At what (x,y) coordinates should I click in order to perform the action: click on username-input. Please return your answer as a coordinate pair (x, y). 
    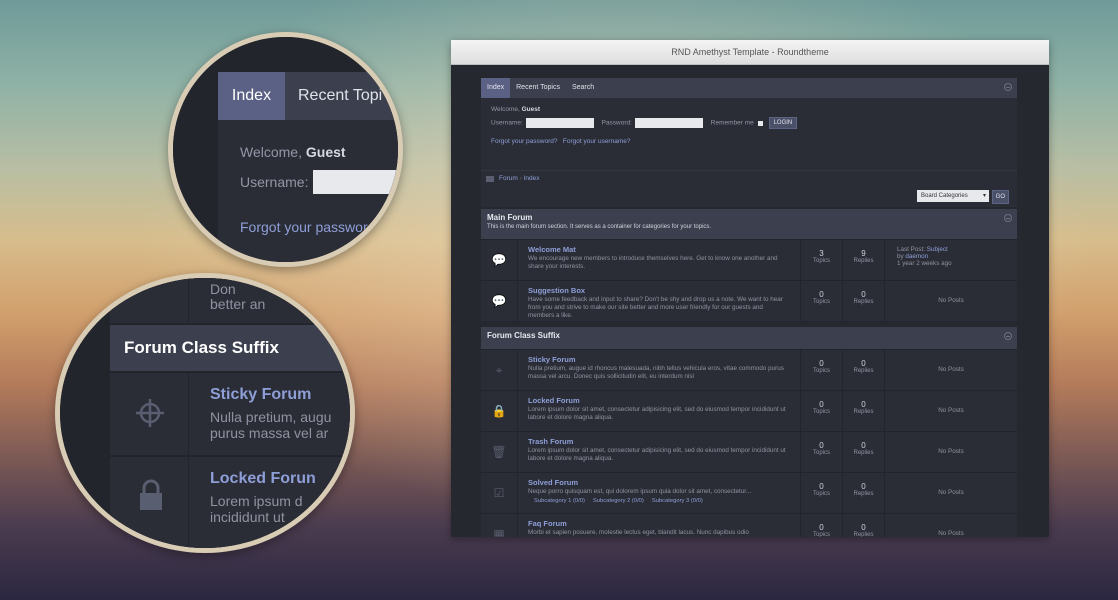
    Looking at the image, I should click on (559, 123).